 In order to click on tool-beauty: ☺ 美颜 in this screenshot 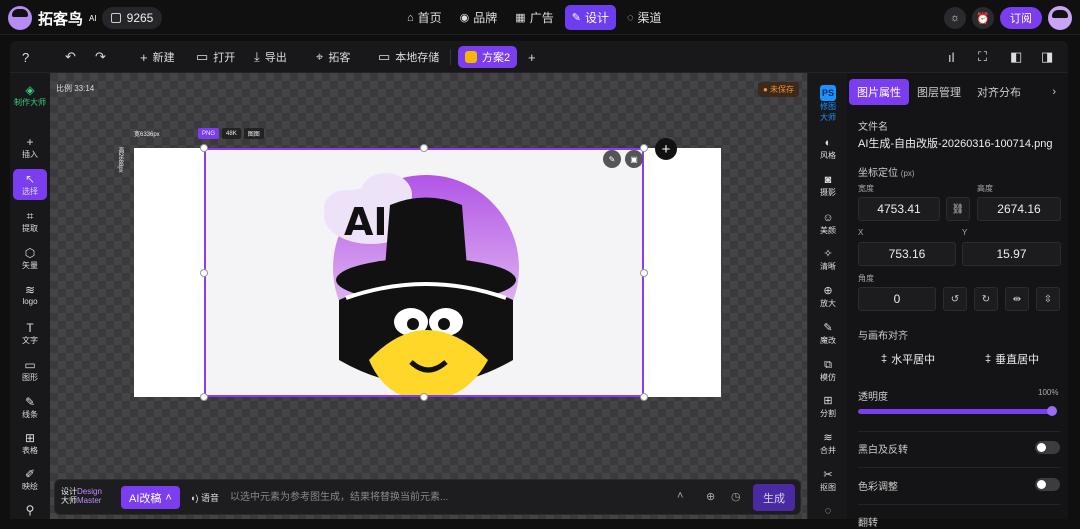, I will do `click(828, 223)`.